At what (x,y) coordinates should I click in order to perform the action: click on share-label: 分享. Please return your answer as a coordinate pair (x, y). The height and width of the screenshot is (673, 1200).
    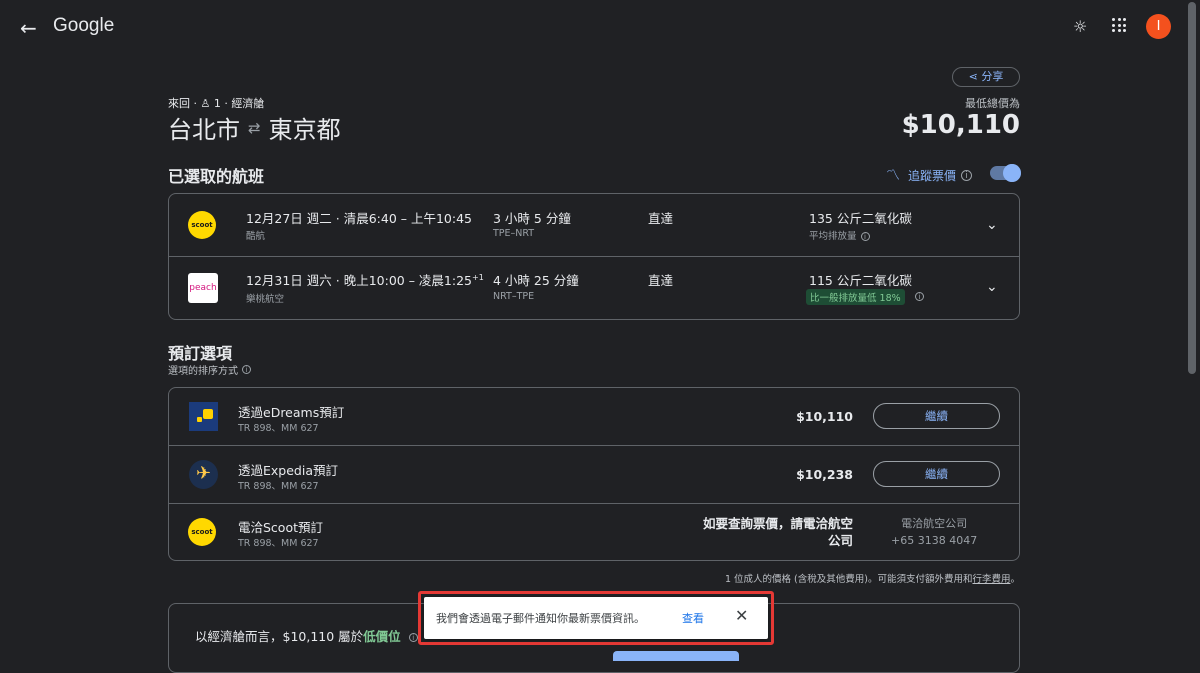
    Looking at the image, I should click on (992, 76).